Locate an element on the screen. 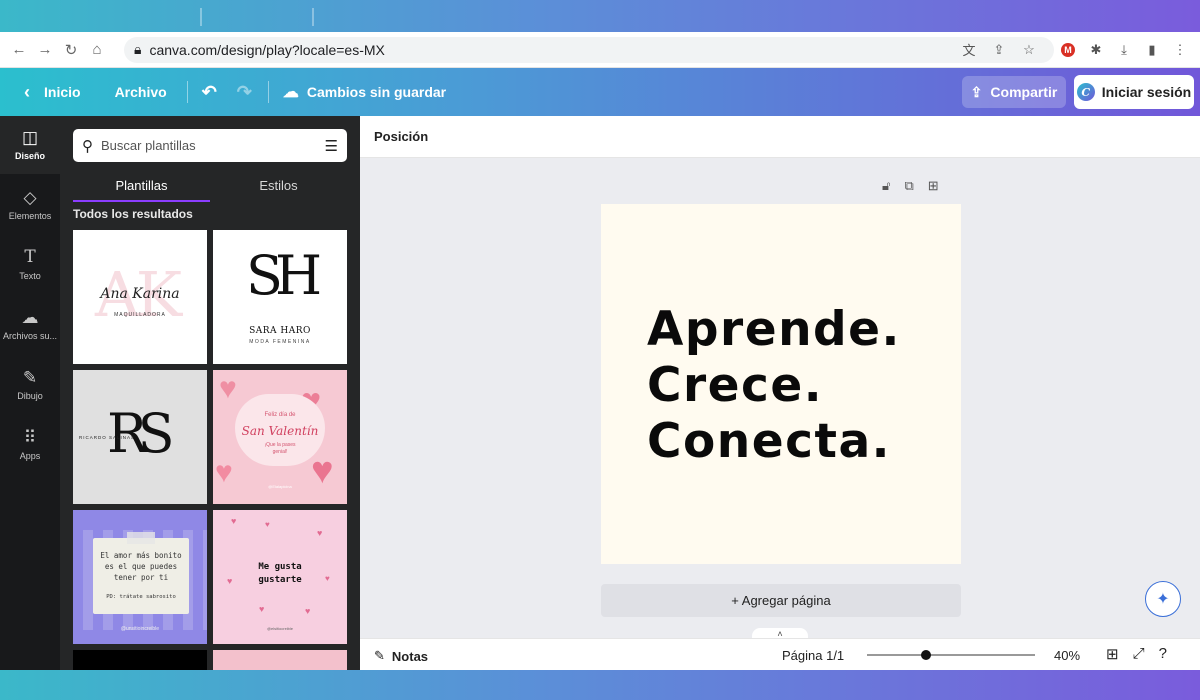 The image size is (1200, 700). lock-icon: 🔓︎ is located at coordinates (886, 186).